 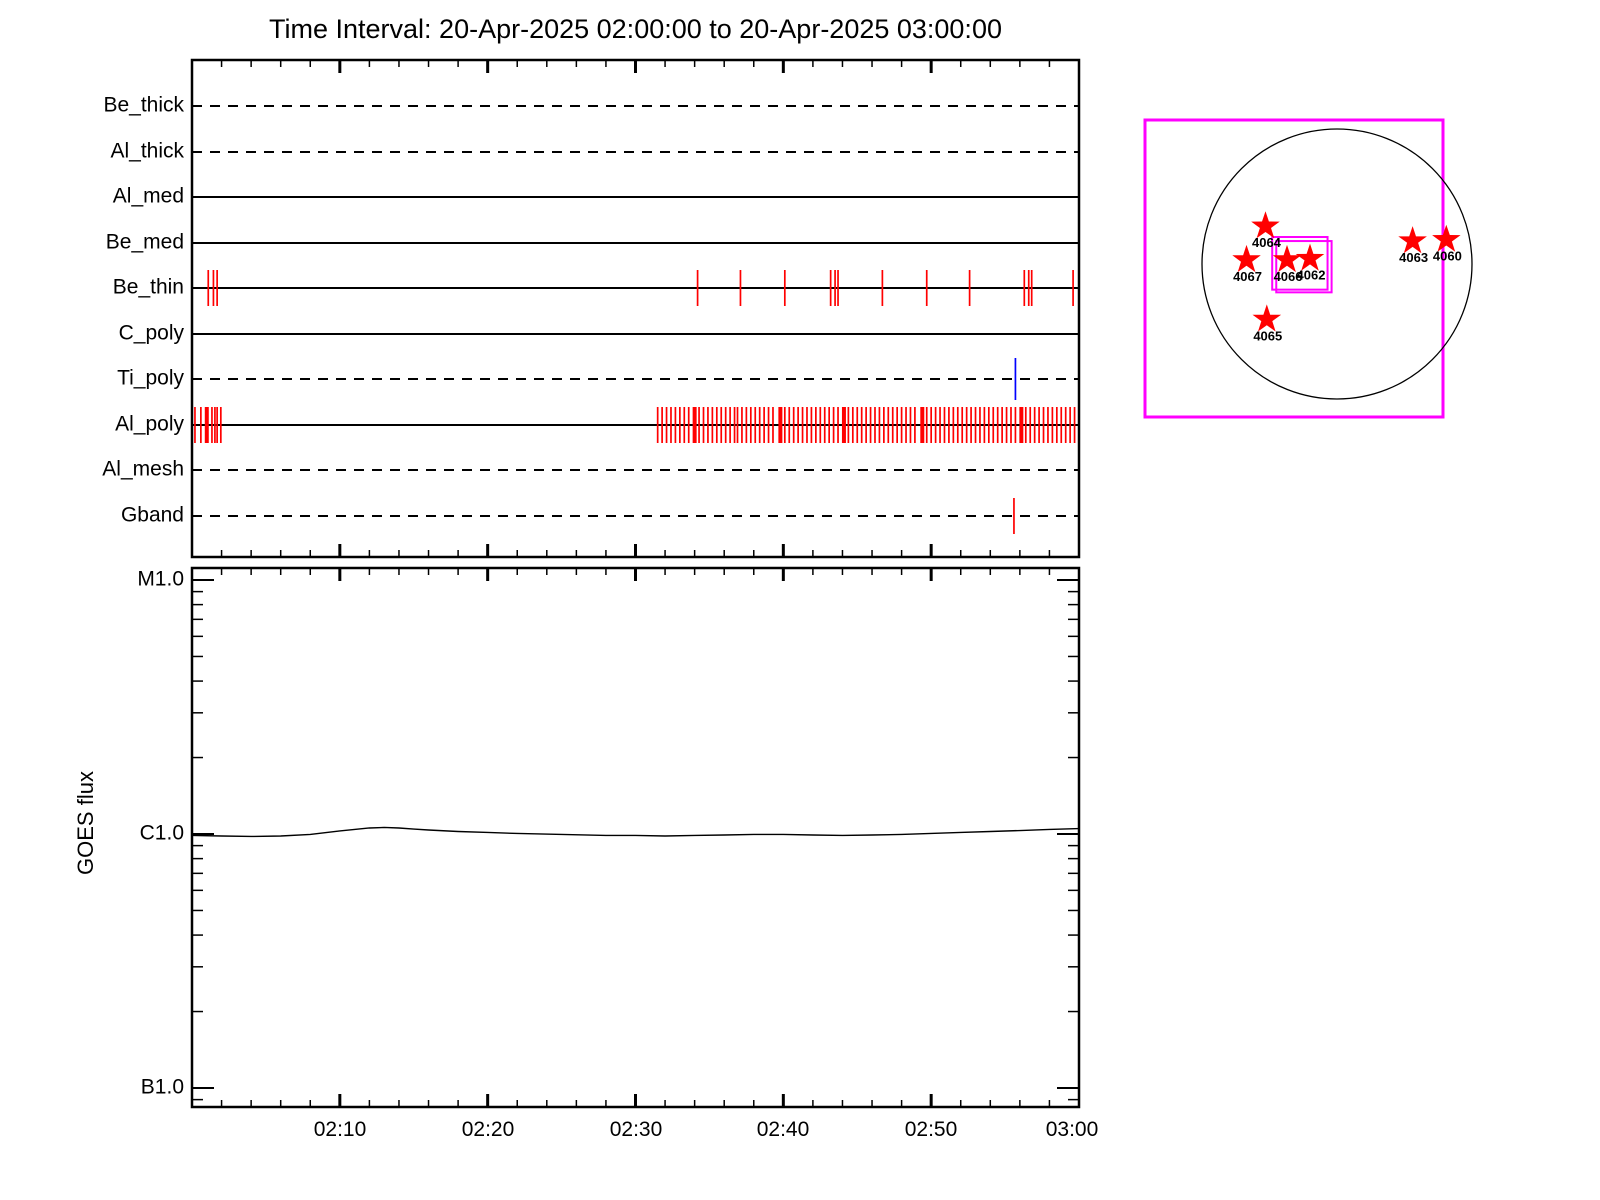 I want to click on filter-label-al-thick: Al_thick, so click(x=147, y=151).